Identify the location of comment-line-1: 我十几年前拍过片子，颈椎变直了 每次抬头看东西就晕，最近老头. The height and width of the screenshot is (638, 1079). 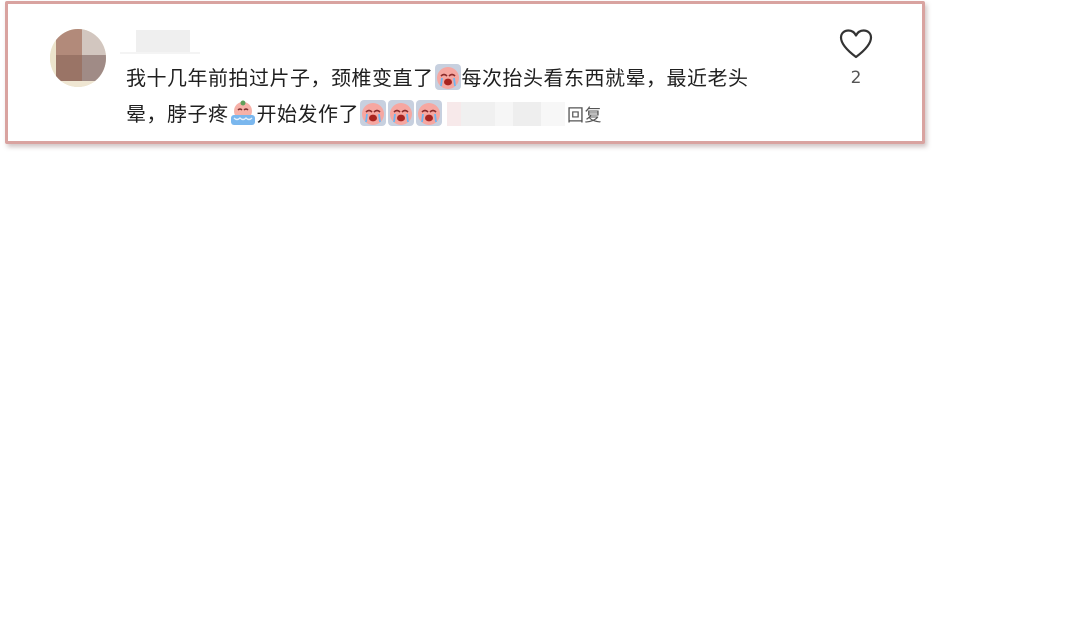
(476, 78).